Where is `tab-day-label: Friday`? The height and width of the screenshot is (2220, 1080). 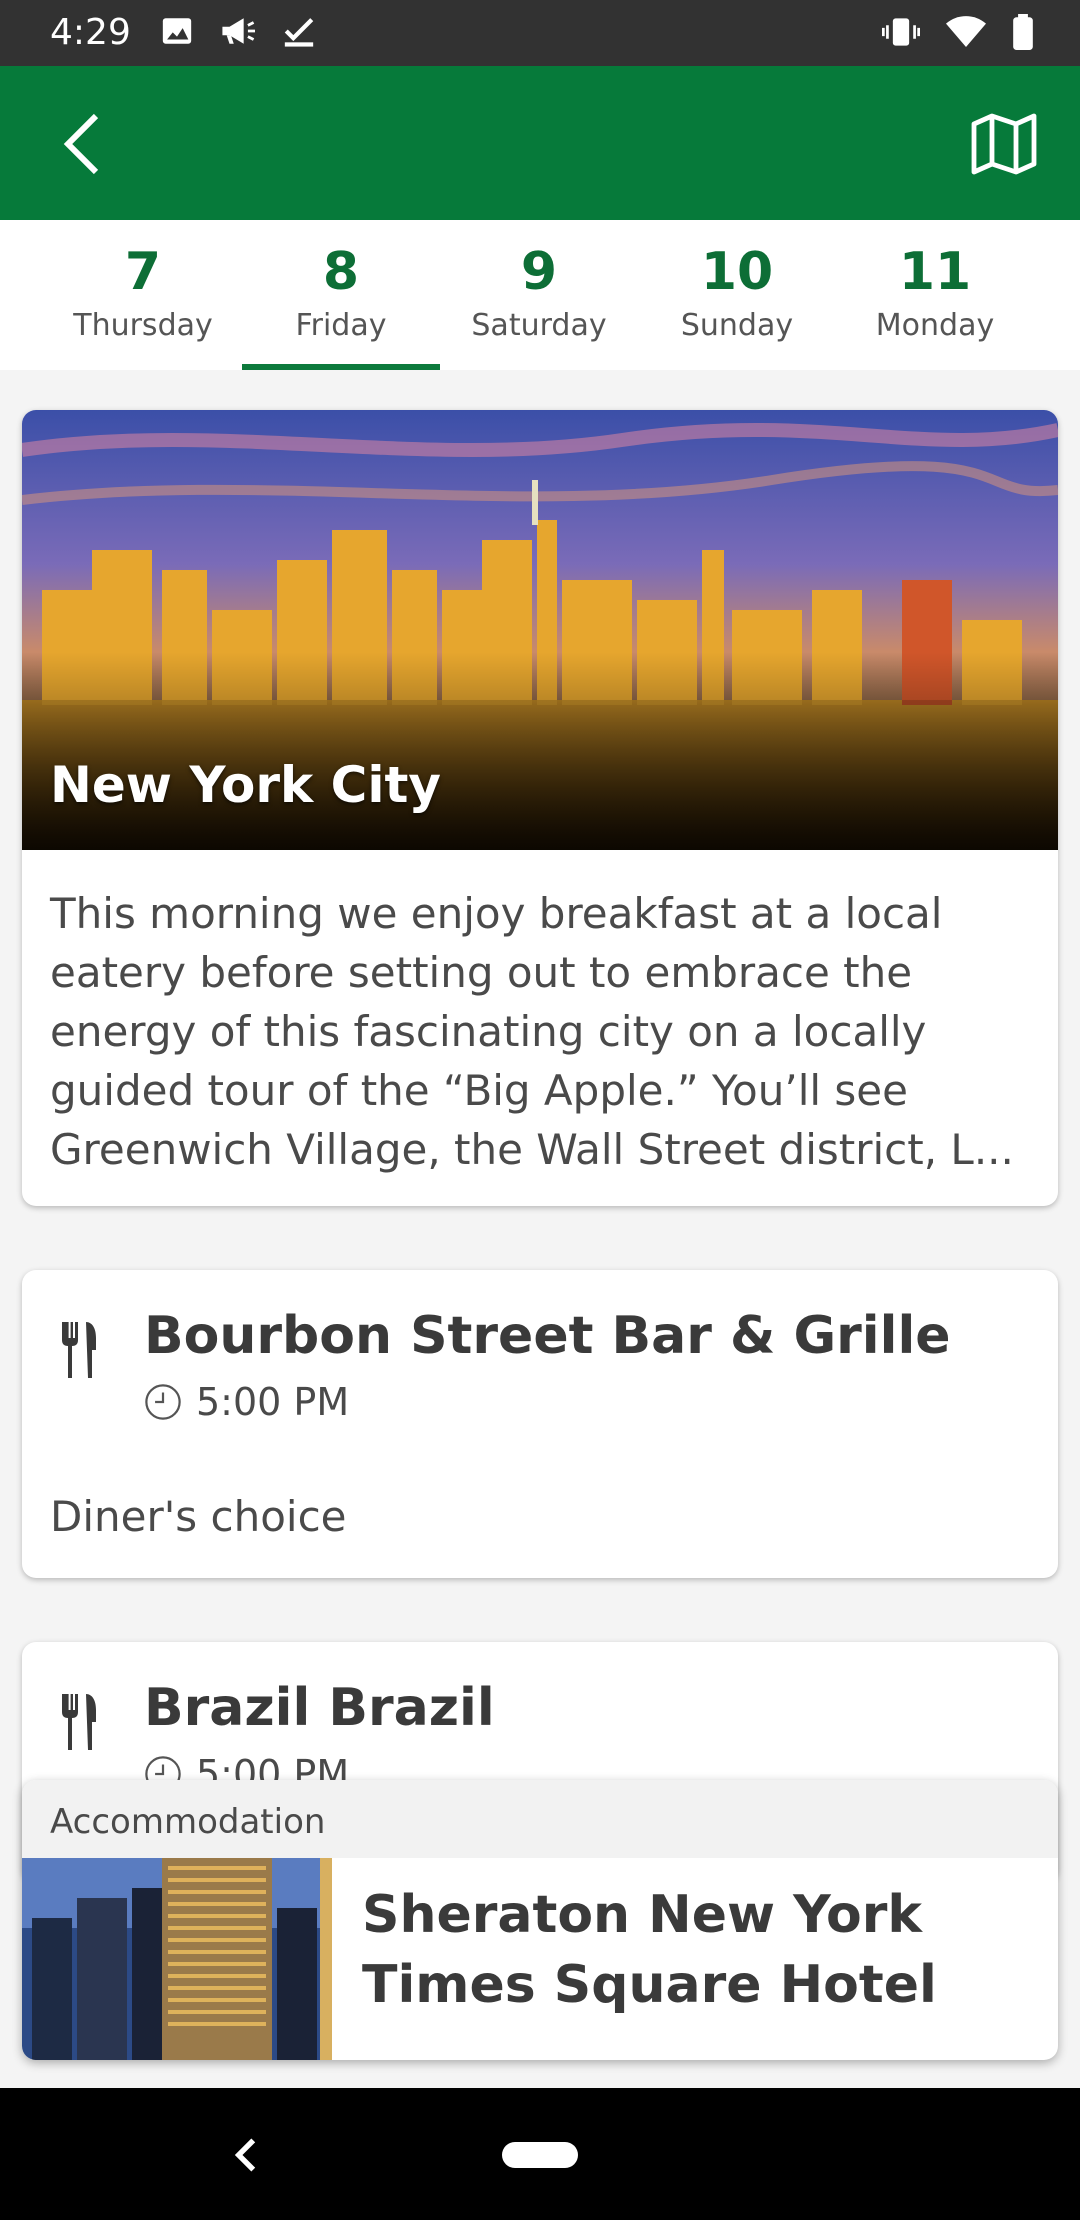 tab-day-label: Friday is located at coordinates (341, 325).